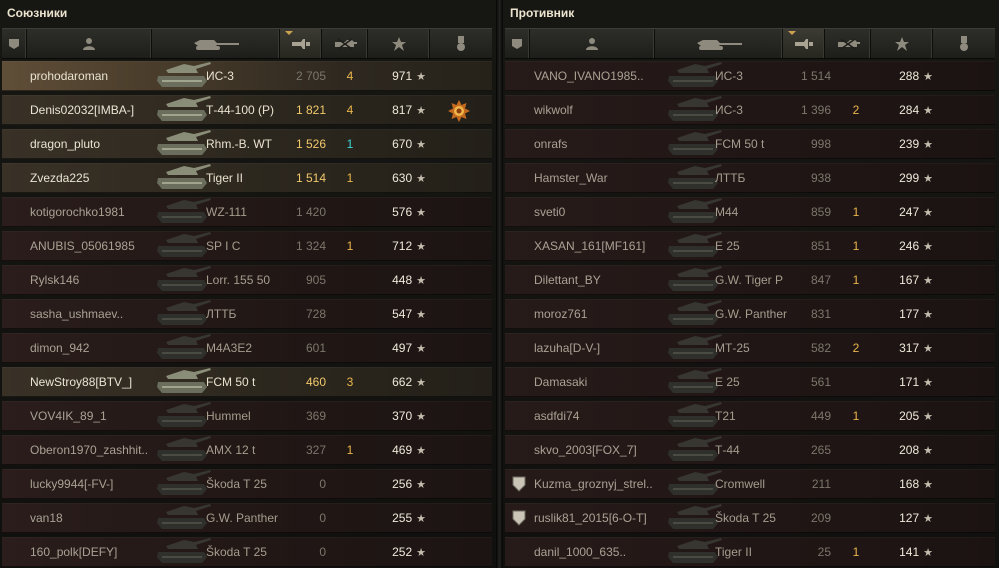  I want to click on player-row: danil_1000_635.. Tiger II 25 1 141, so click(750, 552).